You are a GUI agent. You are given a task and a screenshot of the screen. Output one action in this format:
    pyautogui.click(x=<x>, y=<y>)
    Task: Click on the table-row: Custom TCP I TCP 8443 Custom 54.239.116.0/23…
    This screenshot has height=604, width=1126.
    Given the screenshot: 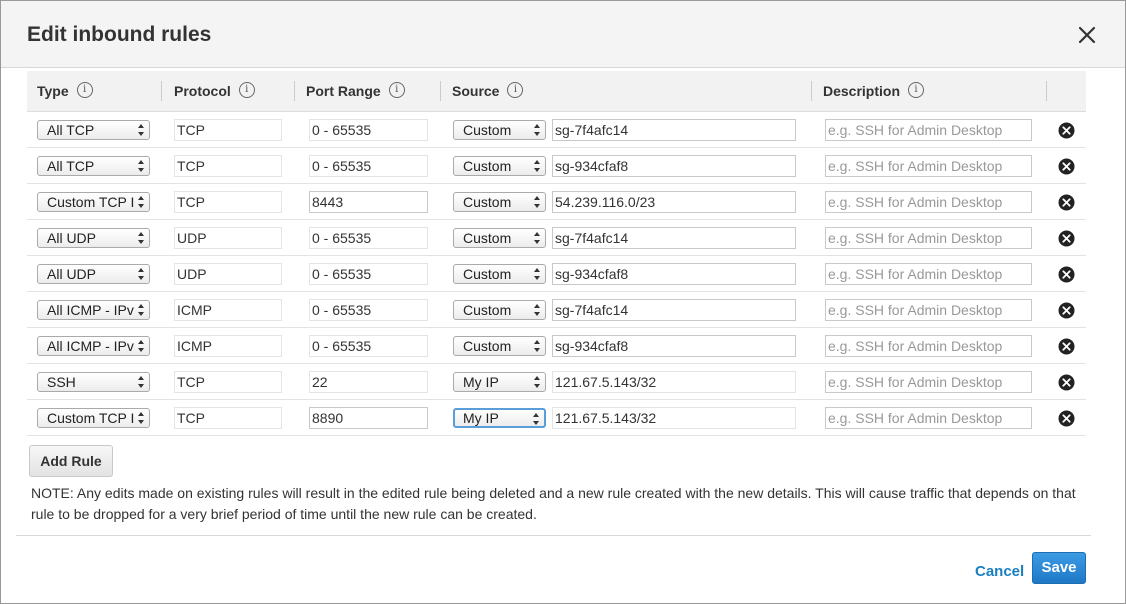 What is the action you would take?
    pyautogui.click(x=556, y=202)
    